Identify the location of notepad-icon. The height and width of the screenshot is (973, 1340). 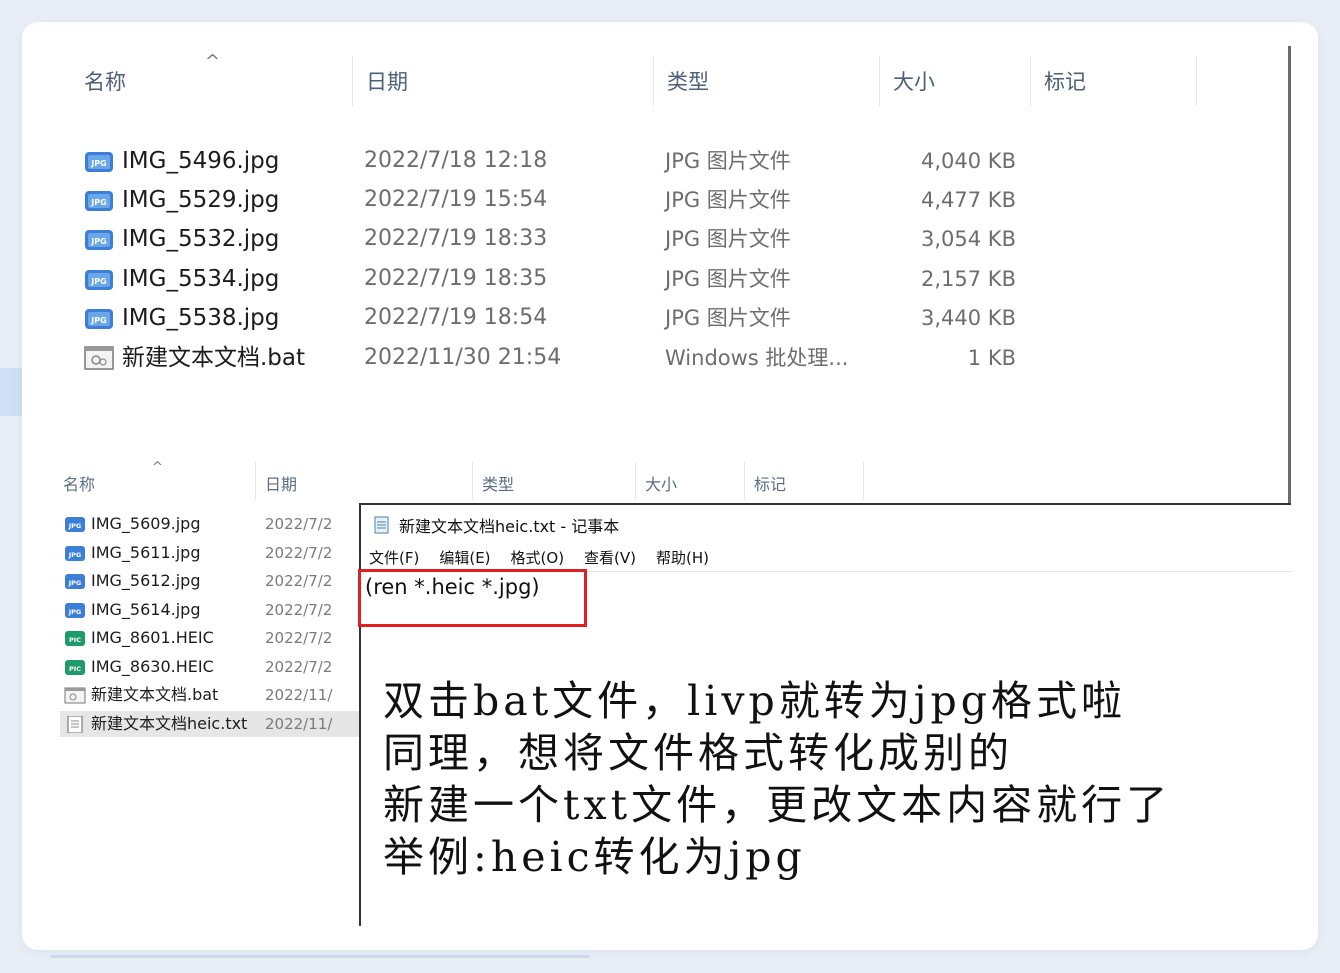
(381, 525).